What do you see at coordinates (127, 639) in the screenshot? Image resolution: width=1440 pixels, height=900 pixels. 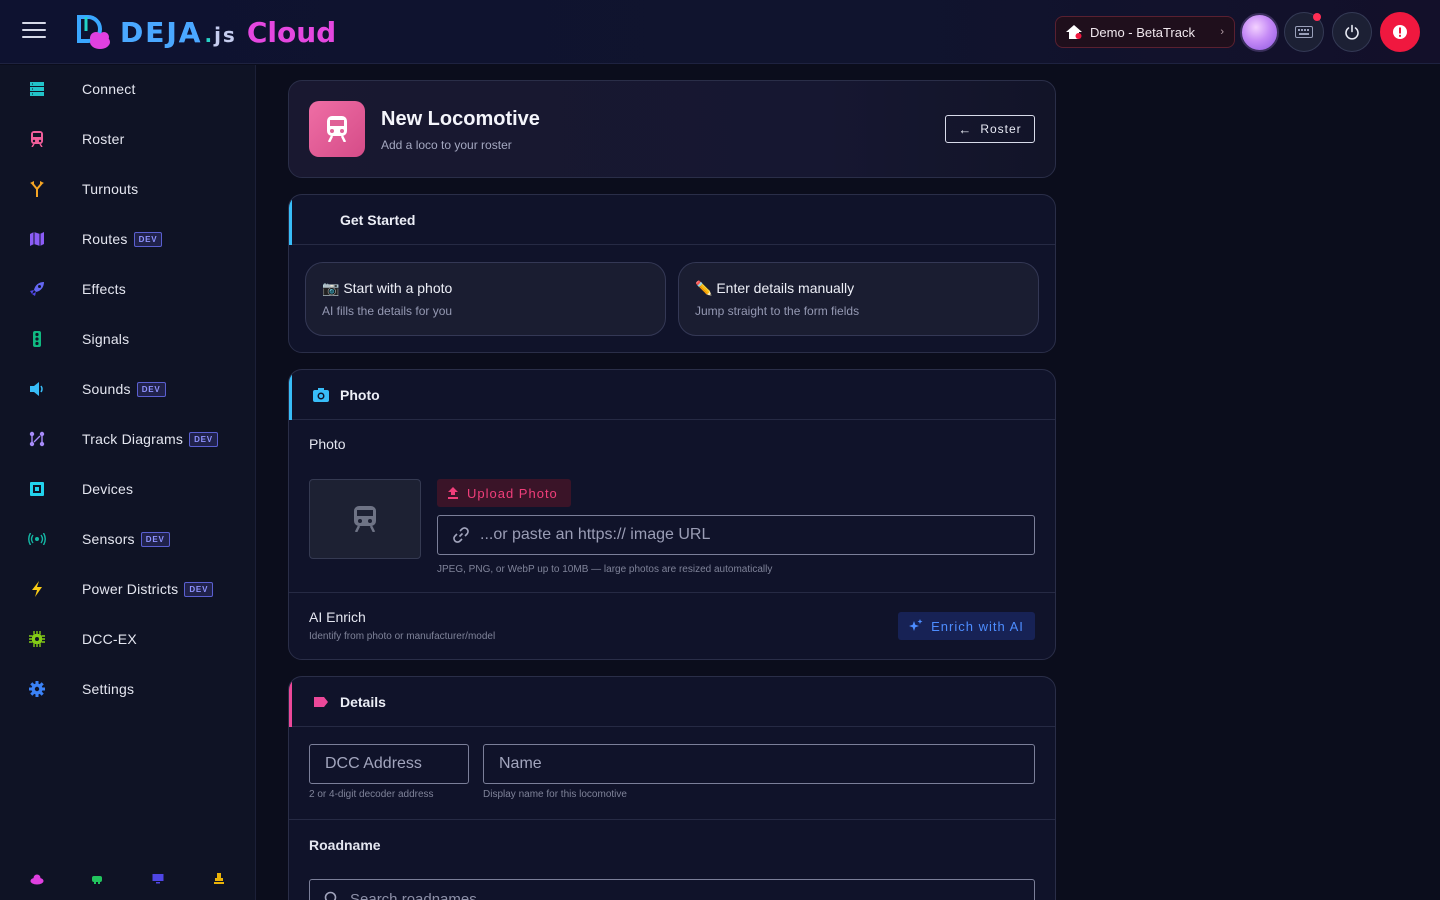 I see `sidebar-item-dcc-ex: DCC-EX` at bounding box center [127, 639].